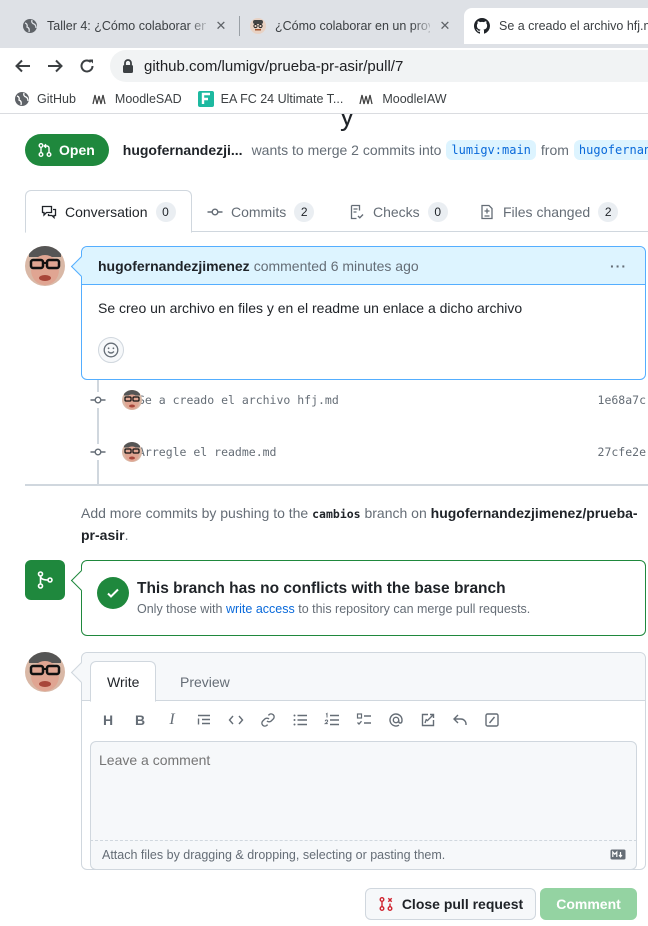 The height and width of the screenshot is (926, 648). Describe the element at coordinates (45, 99) in the screenshot. I see `bookmark-github: GitHub` at that location.